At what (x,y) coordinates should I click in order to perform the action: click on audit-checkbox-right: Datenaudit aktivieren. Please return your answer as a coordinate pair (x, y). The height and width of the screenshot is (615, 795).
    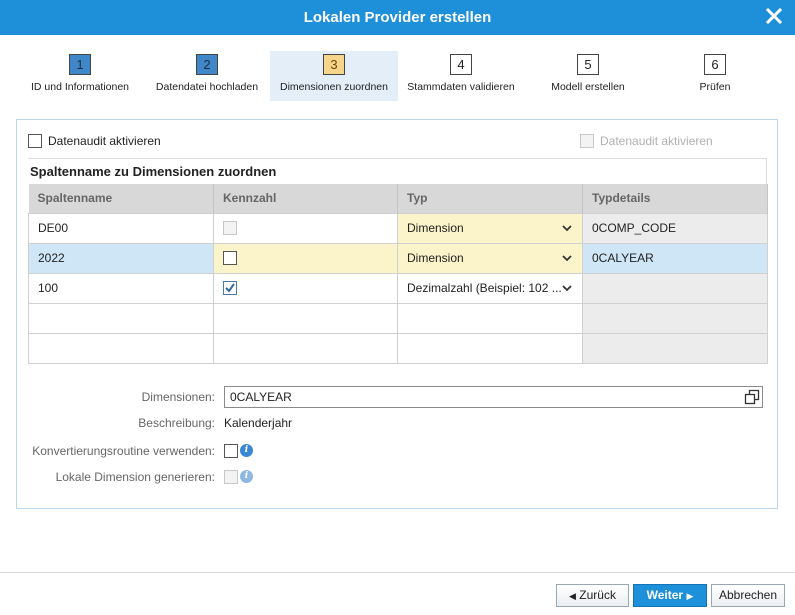
    Looking at the image, I should click on (646, 140).